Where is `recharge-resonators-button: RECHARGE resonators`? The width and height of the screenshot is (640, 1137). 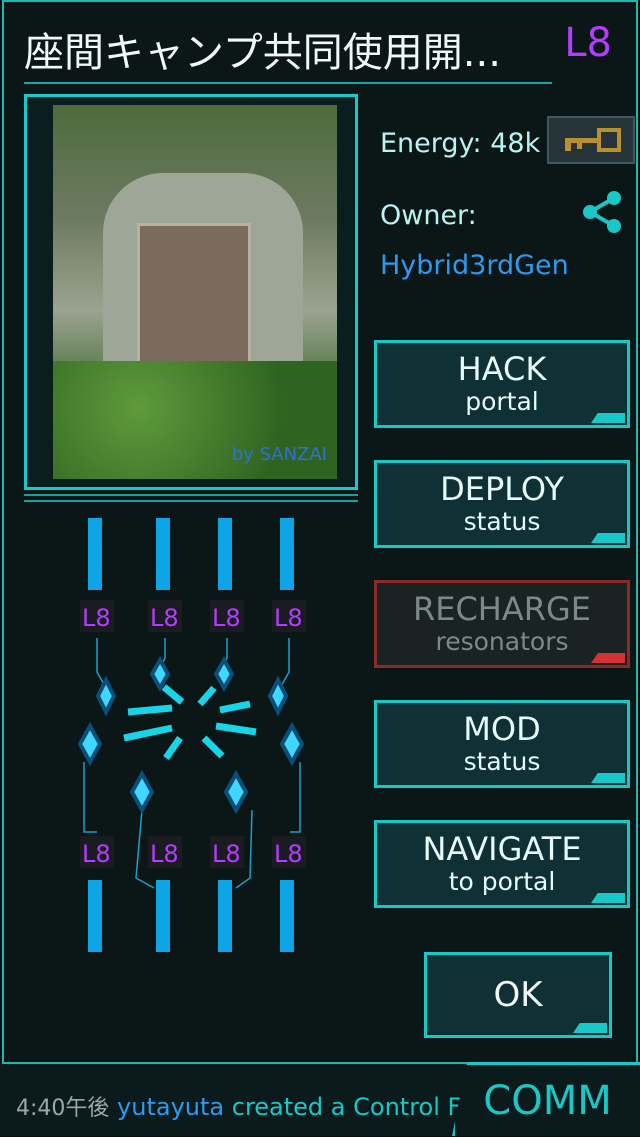 recharge-resonators-button: RECHARGE resonators is located at coordinates (502, 624).